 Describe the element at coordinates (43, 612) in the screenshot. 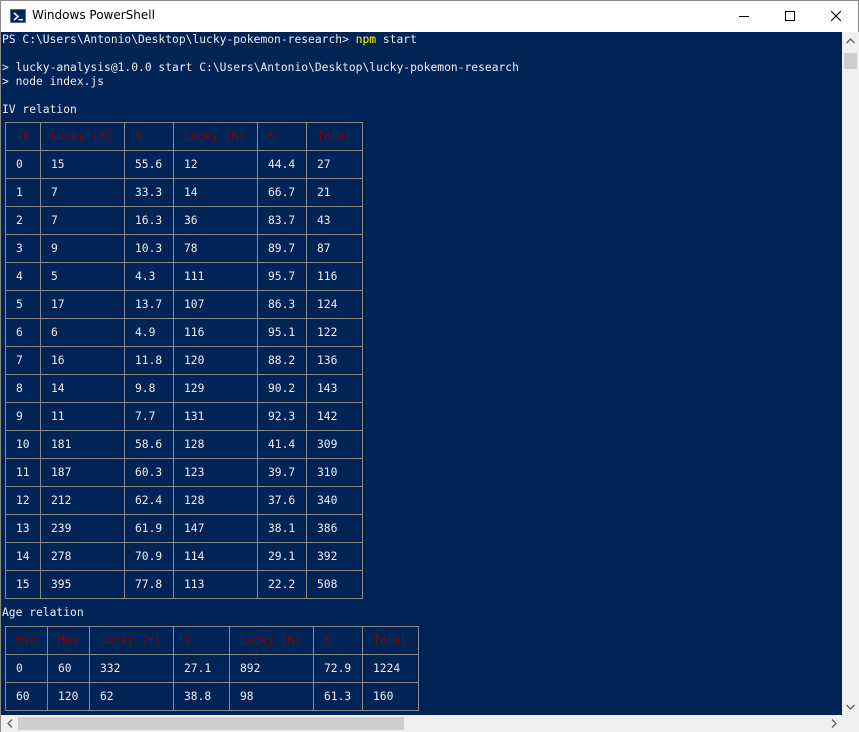

I see `section-title-age: Age relation` at that location.